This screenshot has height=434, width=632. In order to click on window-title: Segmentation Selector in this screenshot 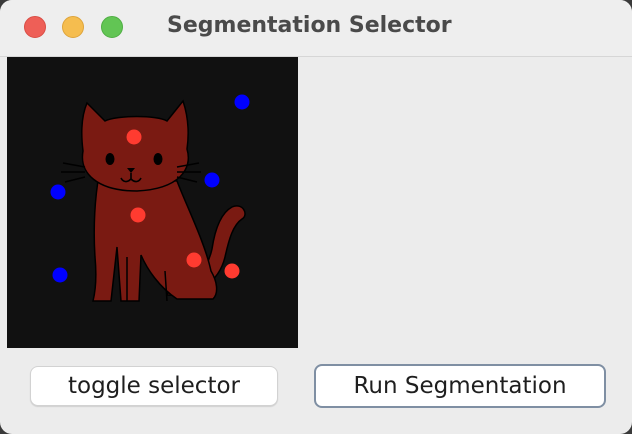, I will do `click(309, 25)`.